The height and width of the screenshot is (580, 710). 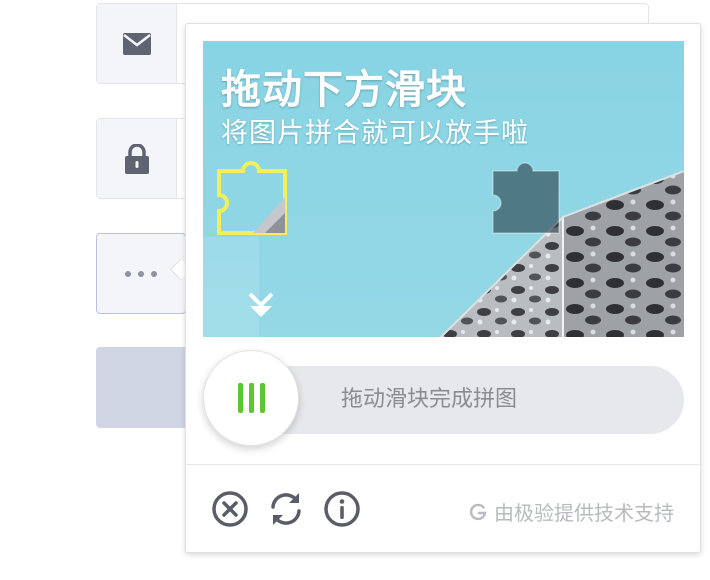 I want to click on mail-icon, so click(x=136, y=43).